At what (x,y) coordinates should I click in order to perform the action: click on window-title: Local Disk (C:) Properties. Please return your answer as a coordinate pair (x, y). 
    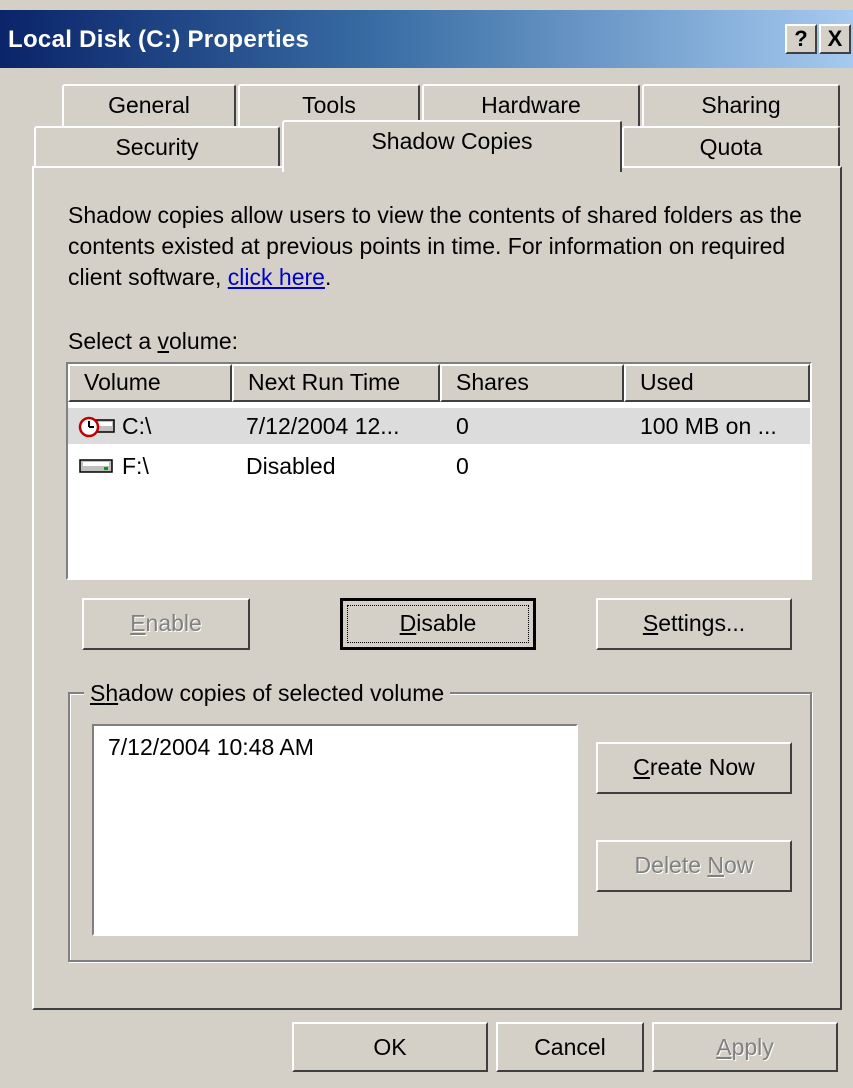
    Looking at the image, I should click on (159, 39).